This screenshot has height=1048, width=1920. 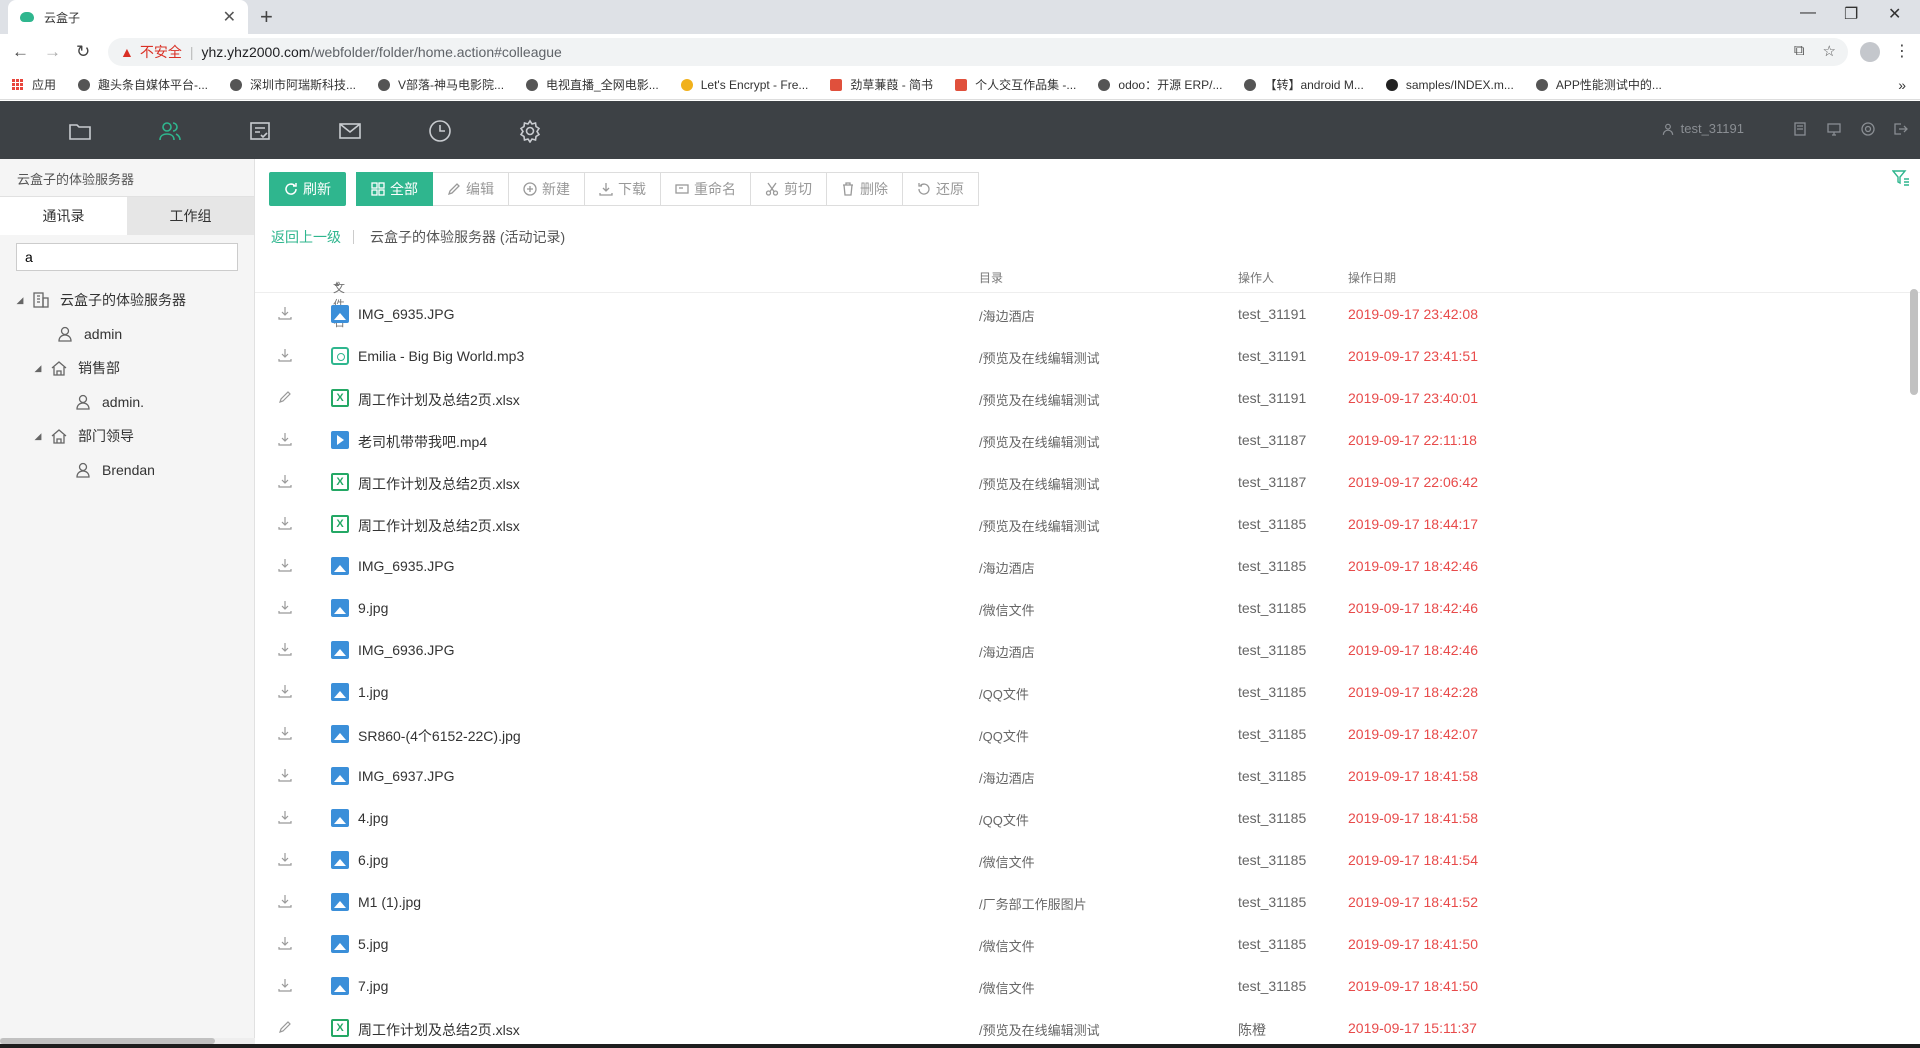 What do you see at coordinates (789, 189) in the screenshot?
I see `cut-button: 剪切` at bounding box center [789, 189].